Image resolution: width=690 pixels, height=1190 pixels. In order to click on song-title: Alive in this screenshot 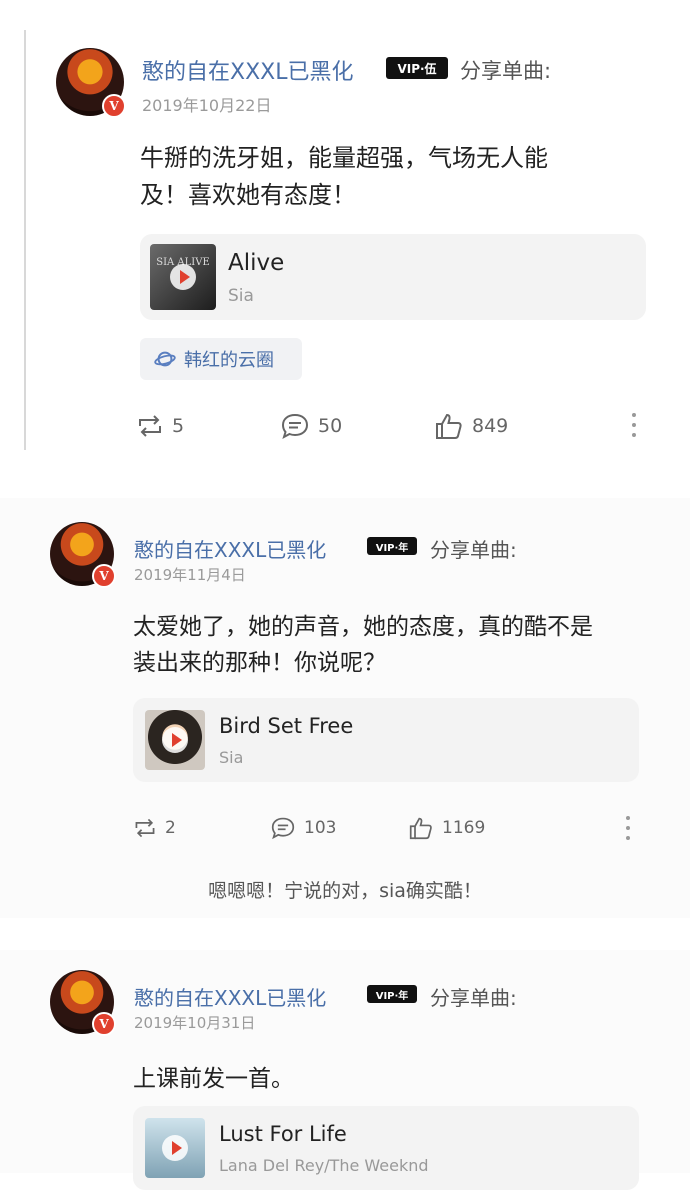, I will do `click(256, 263)`.